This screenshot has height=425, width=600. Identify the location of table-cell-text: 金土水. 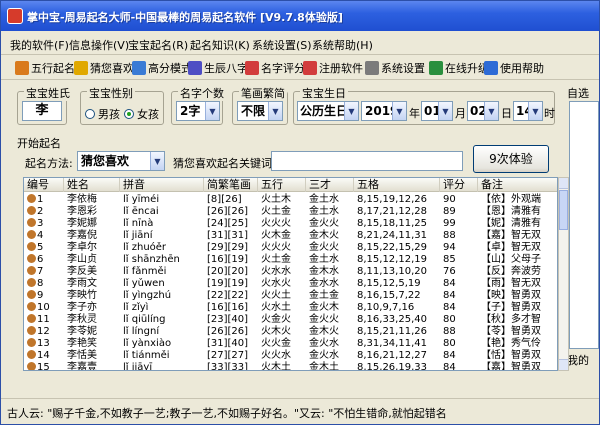
(324, 259).